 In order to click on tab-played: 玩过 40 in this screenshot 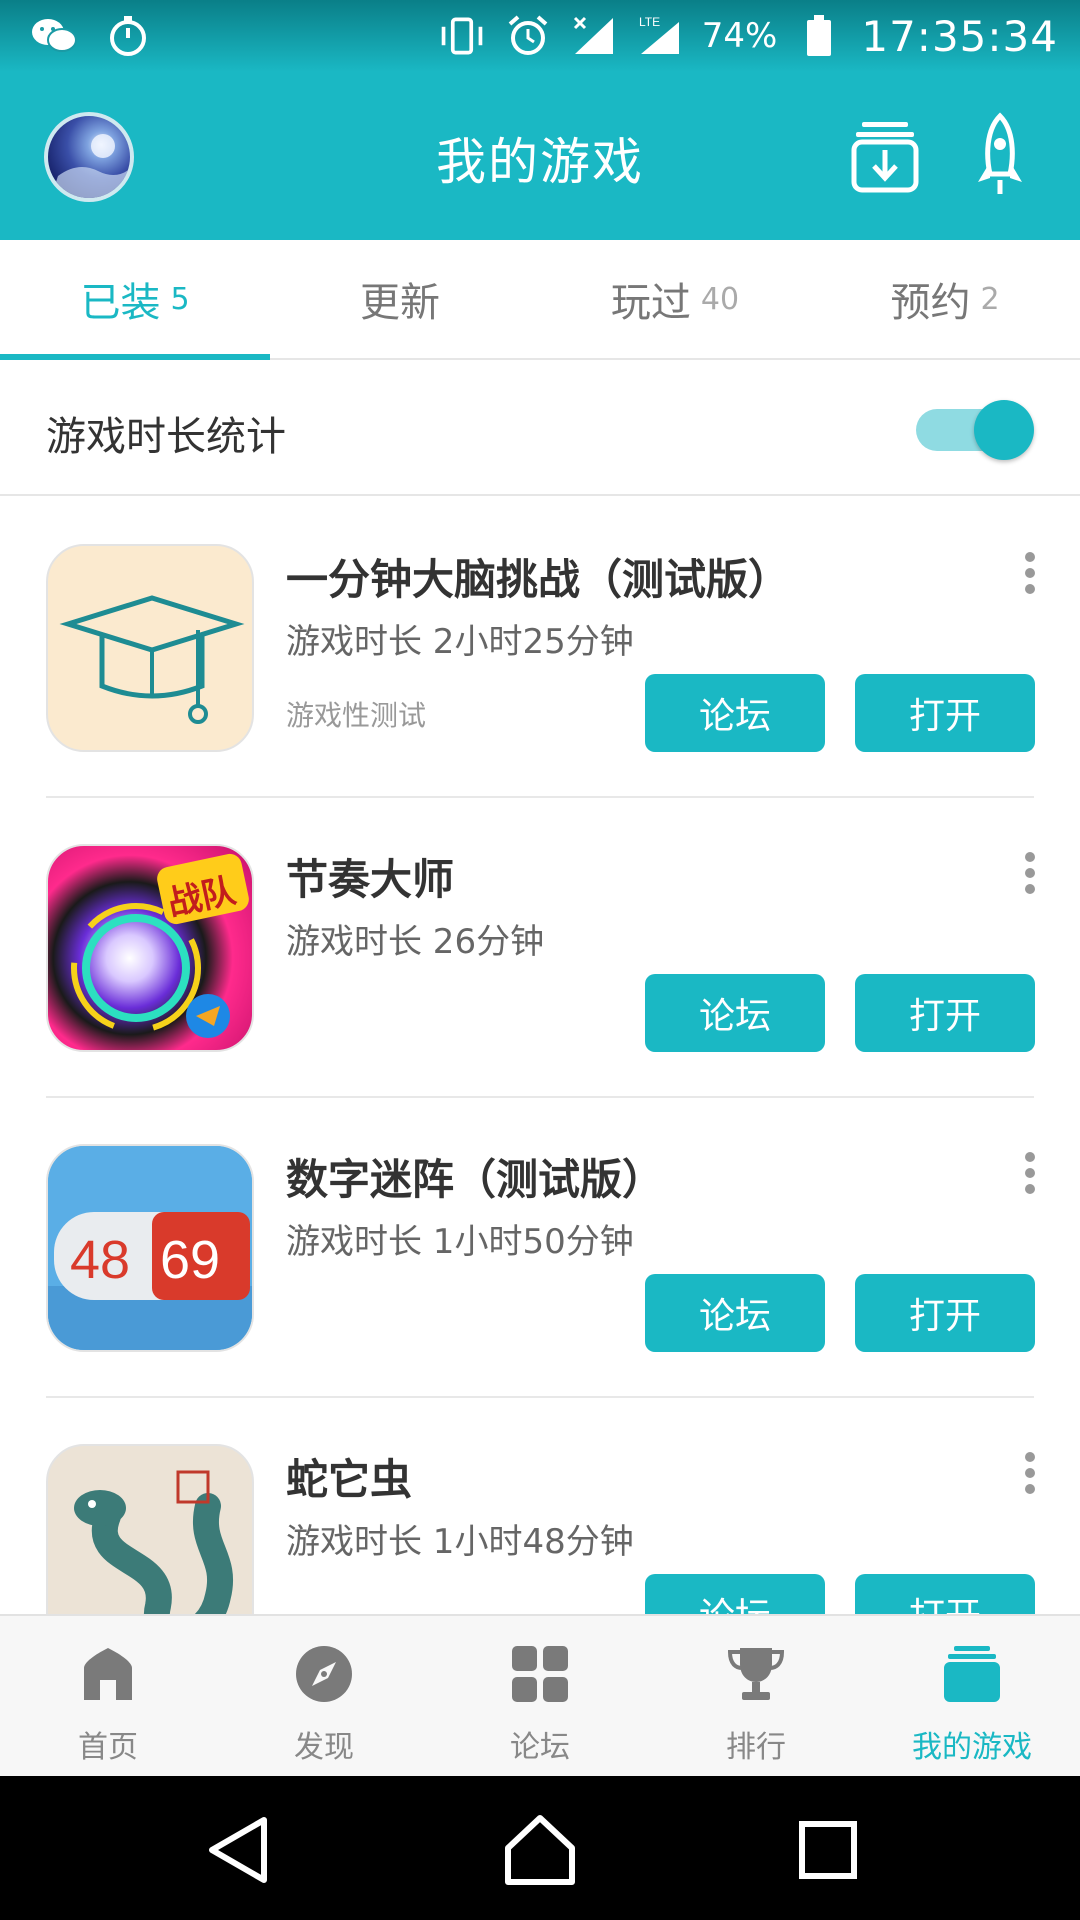, I will do `click(675, 299)`.